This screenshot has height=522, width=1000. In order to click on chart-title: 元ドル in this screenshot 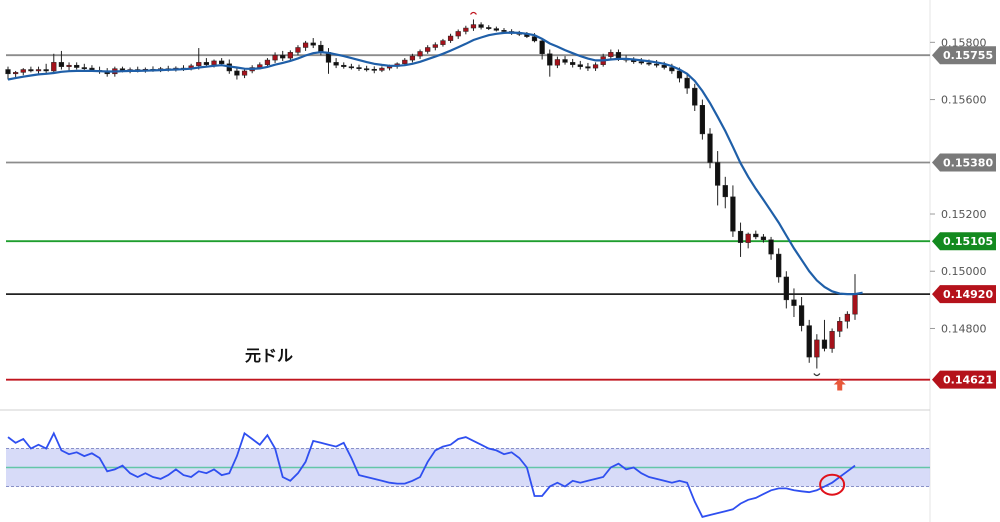, I will do `click(269, 355)`.